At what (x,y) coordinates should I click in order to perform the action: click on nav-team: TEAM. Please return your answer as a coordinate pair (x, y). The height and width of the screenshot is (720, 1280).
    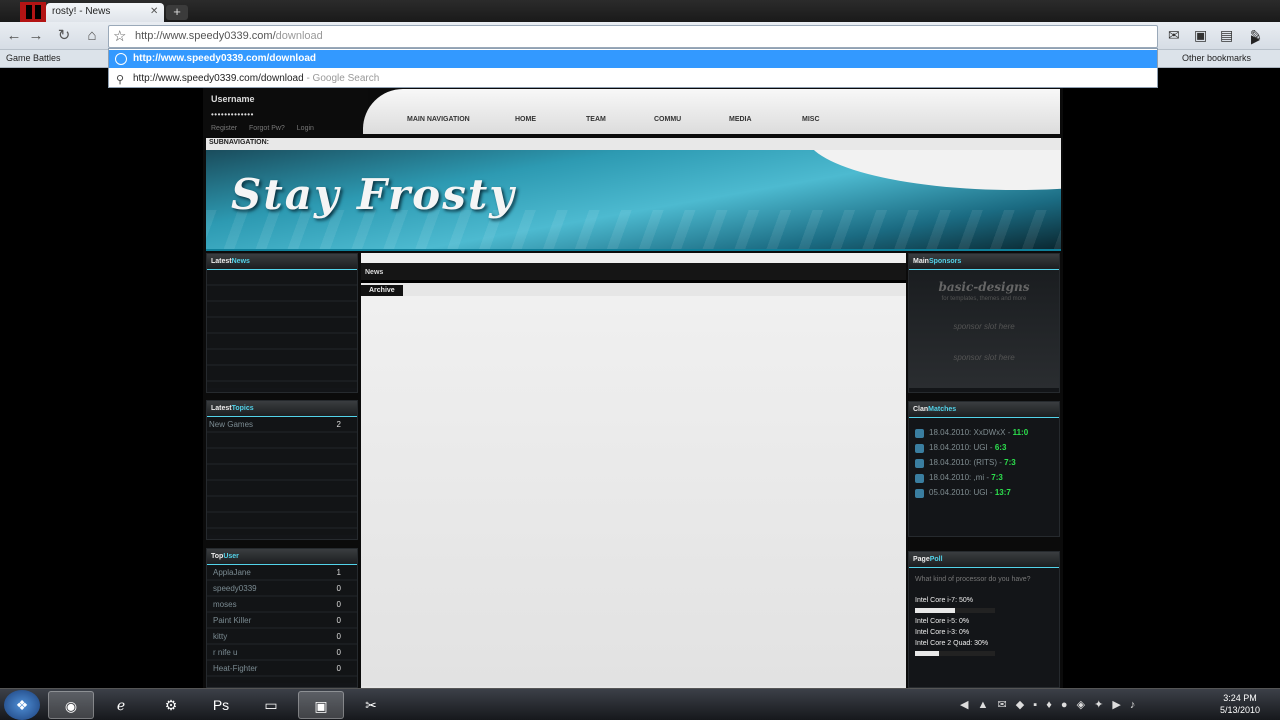
    Looking at the image, I should click on (596, 119).